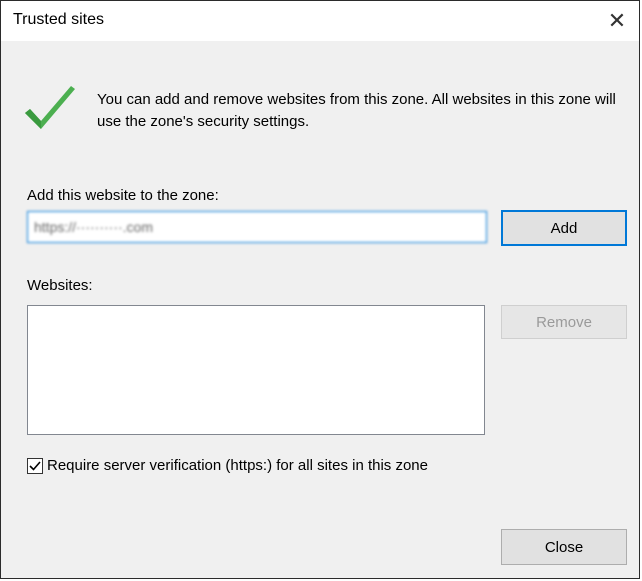 The image size is (642, 581). I want to click on close-icon: ✕, so click(617, 21).